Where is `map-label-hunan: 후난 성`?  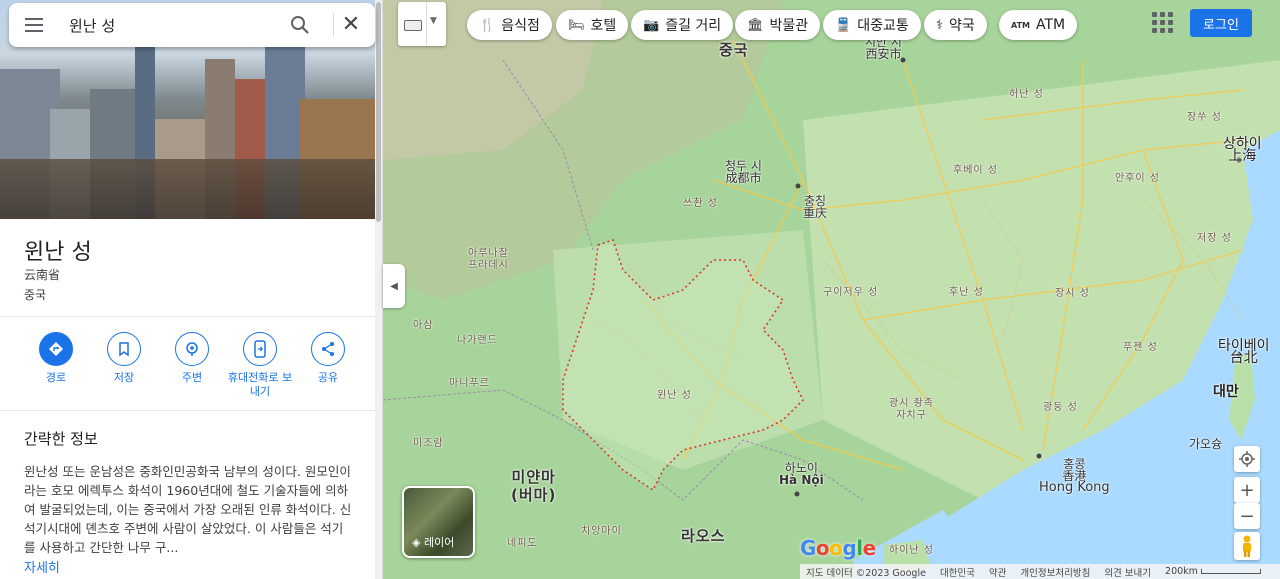
map-label-hunan: 후난 성 is located at coordinates (966, 292).